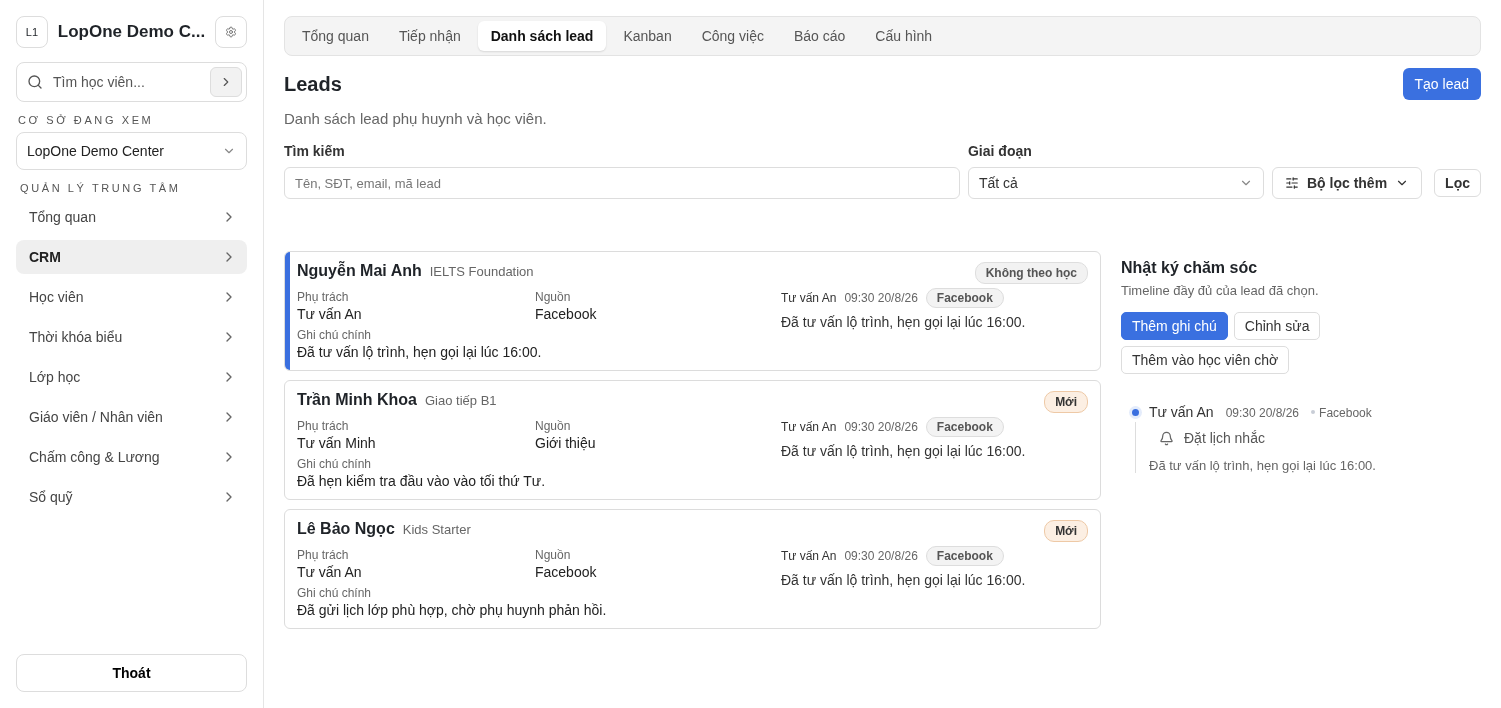 The height and width of the screenshot is (708, 1501). I want to click on course-name: IELTS Foundation, so click(481, 271).